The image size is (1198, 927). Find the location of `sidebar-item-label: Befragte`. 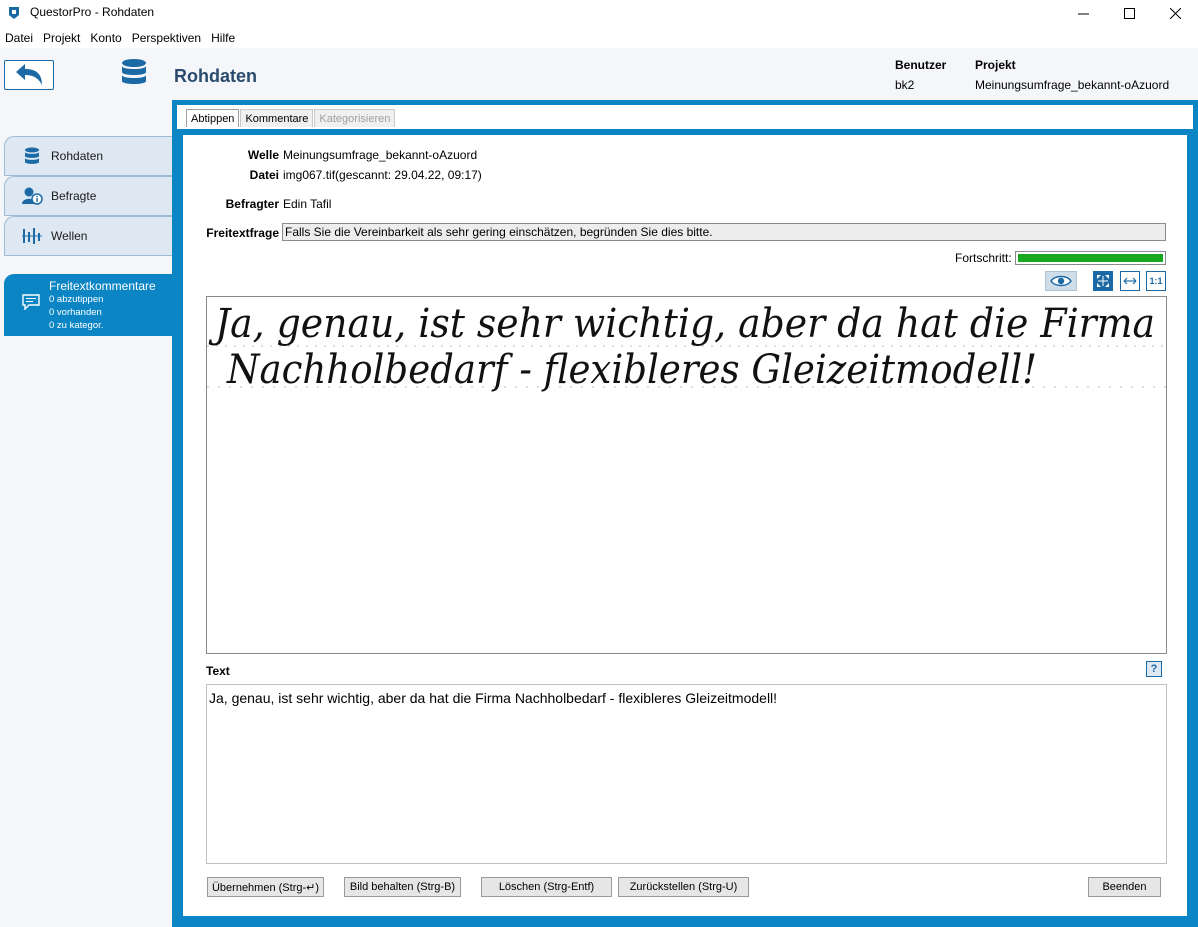

sidebar-item-label: Befragte is located at coordinates (74, 196).